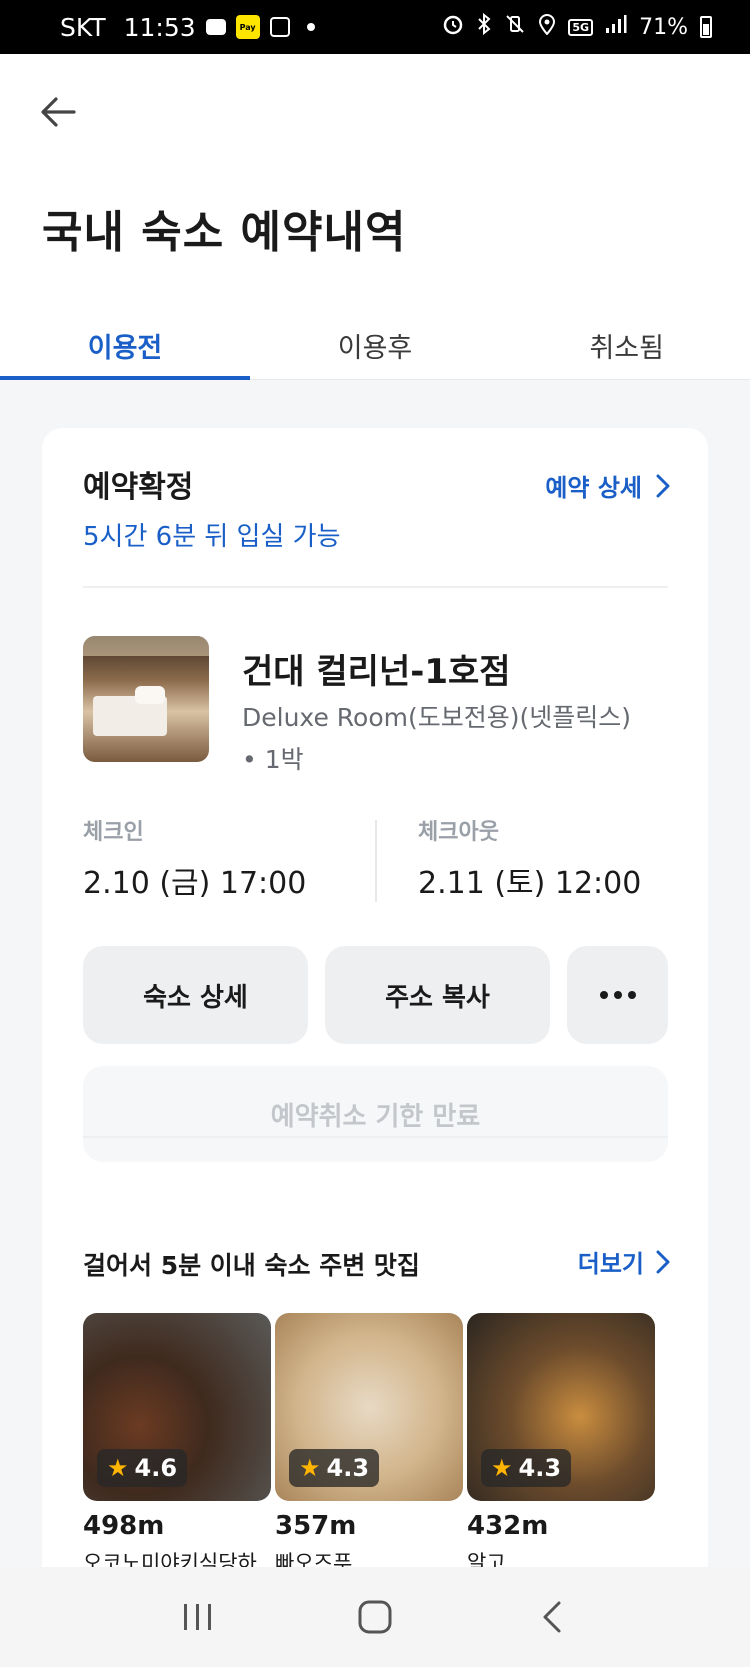  What do you see at coordinates (453, 27) in the screenshot?
I see `alarm-icon` at bounding box center [453, 27].